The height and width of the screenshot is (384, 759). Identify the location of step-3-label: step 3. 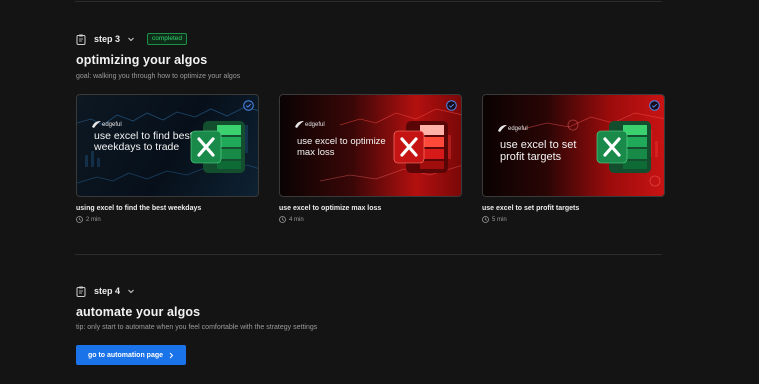
(107, 39).